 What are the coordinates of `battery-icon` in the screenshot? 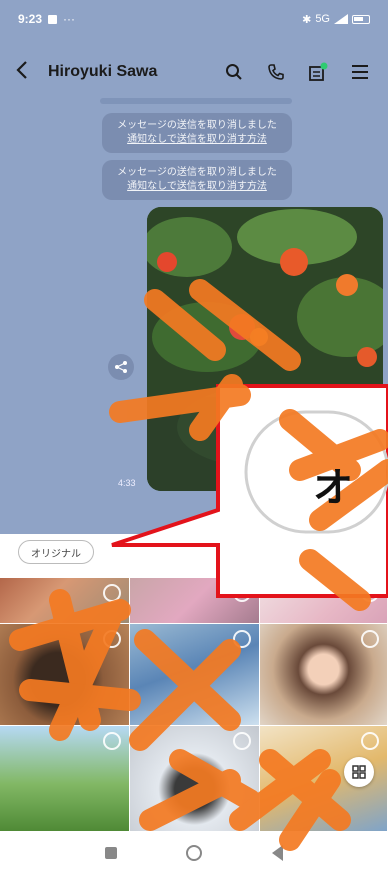 It's located at (361, 19).